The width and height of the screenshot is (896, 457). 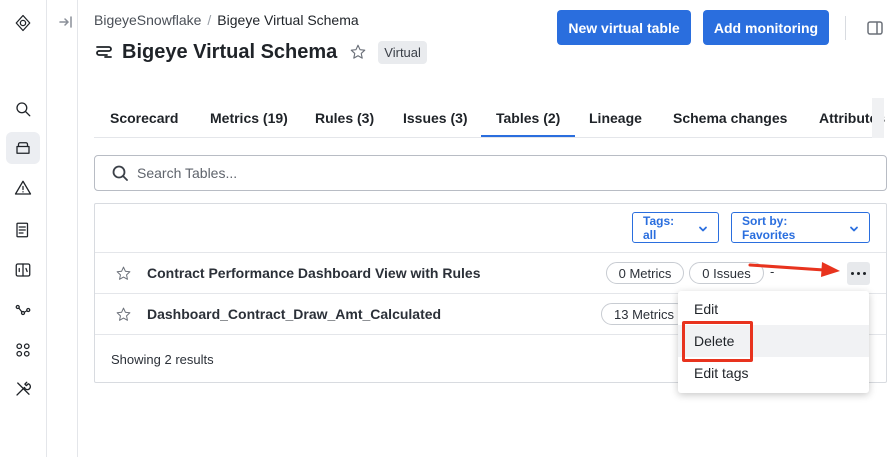 What do you see at coordinates (230, 51) in the screenshot?
I see `page-title: Bigeye Virtual Schema` at bounding box center [230, 51].